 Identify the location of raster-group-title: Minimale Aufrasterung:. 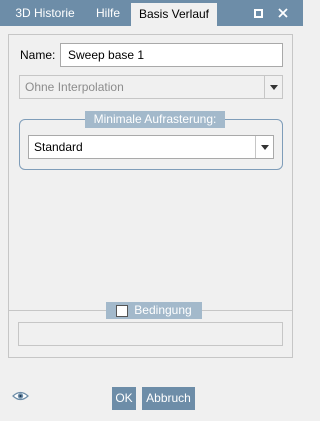
(155, 119).